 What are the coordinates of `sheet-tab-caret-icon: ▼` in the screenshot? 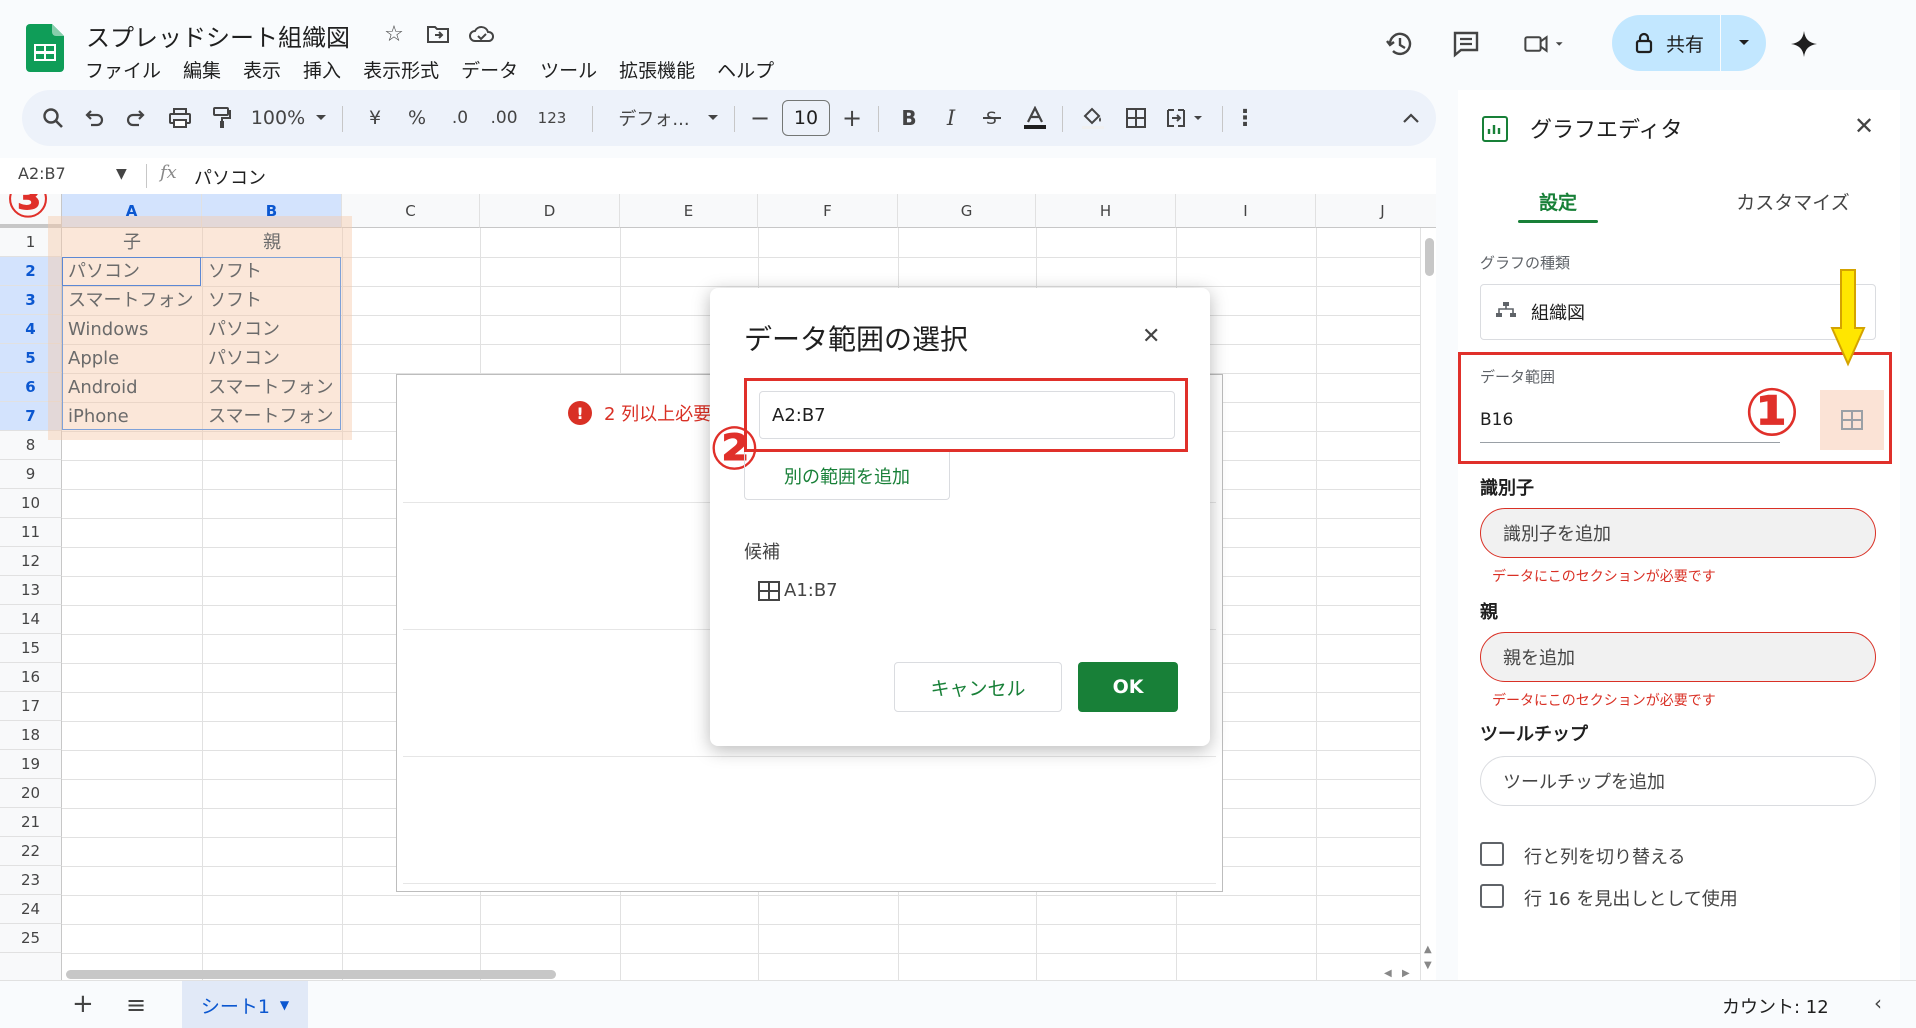 It's located at (284, 1005).